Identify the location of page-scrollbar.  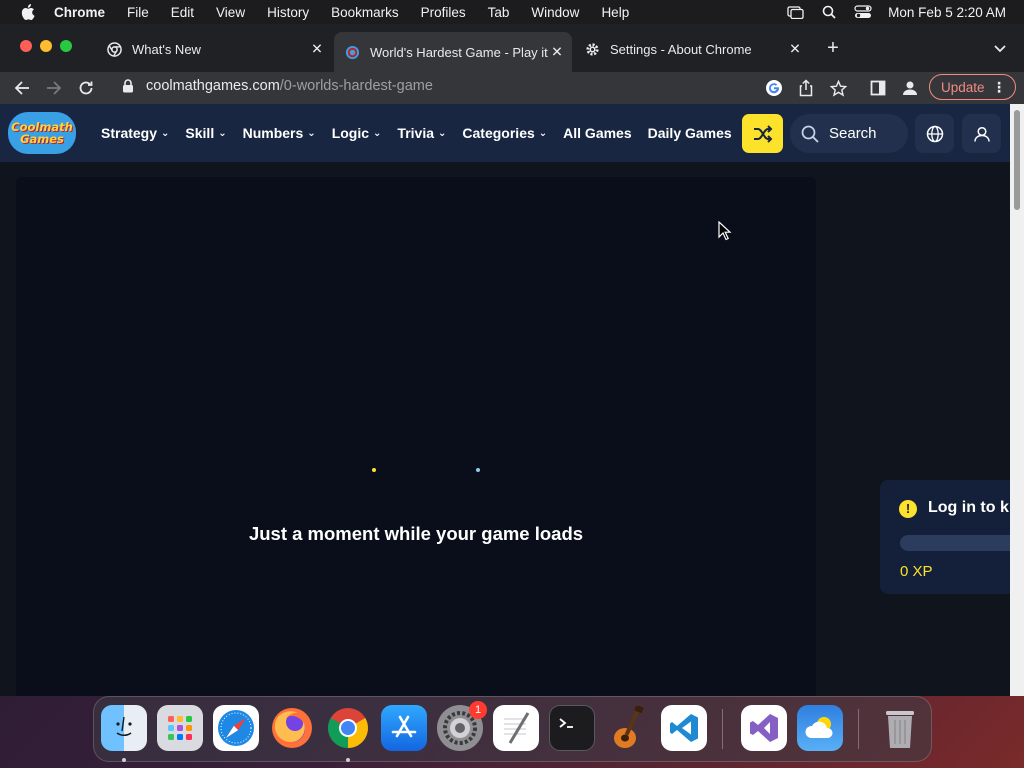
(1017, 400).